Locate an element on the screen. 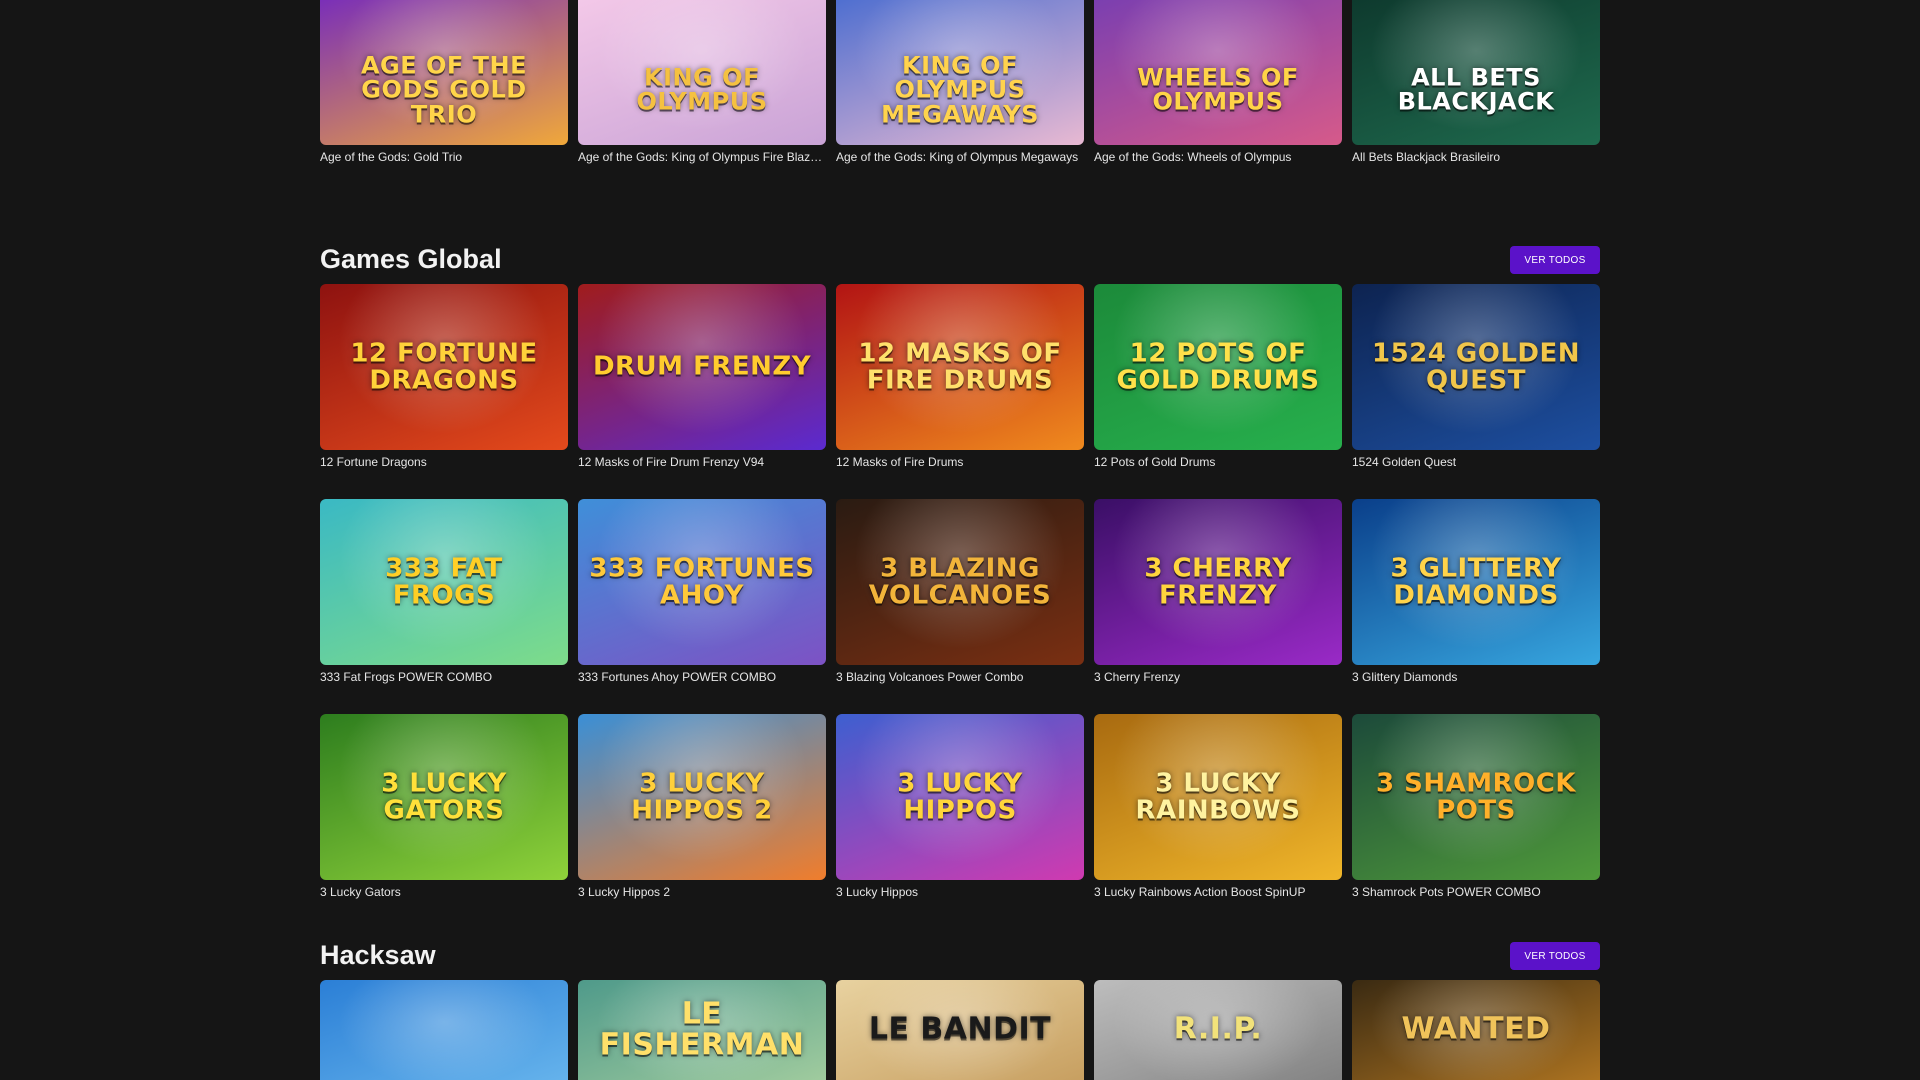 The height and width of the screenshot is (1080, 1920). game-title: 1524 Golden Quest is located at coordinates (1476, 462).